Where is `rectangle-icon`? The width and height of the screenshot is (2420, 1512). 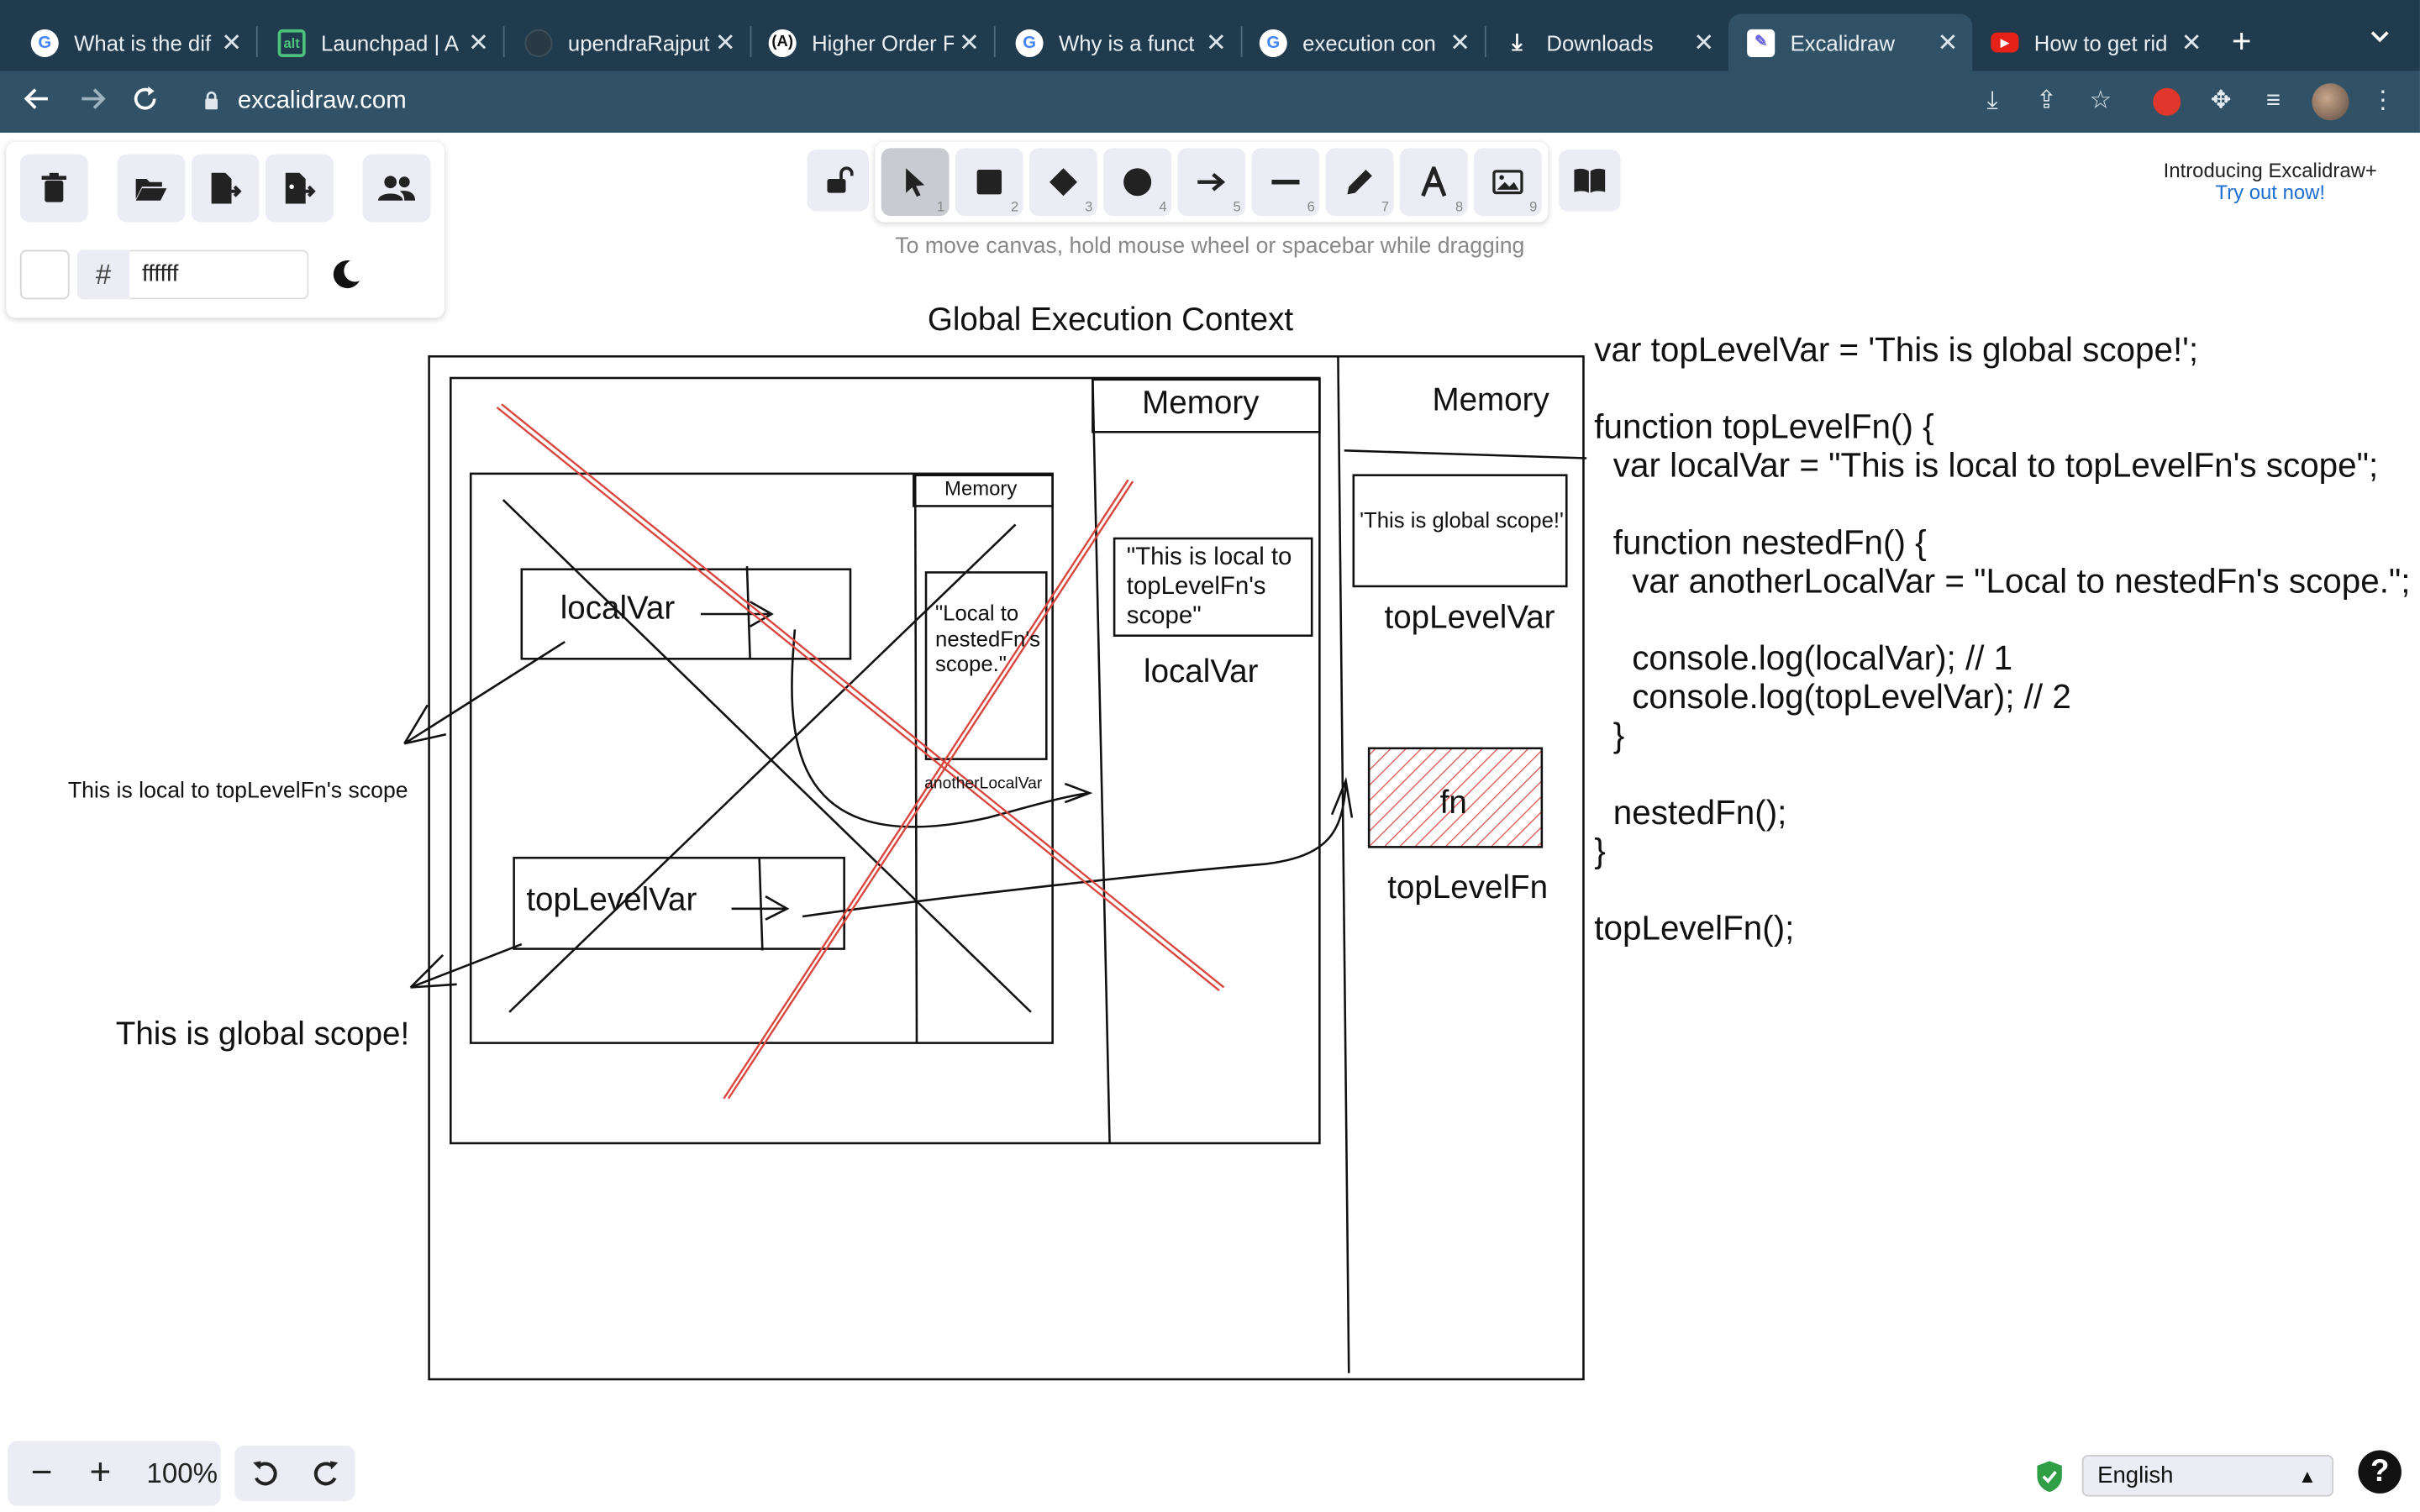
rectangle-icon is located at coordinates (989, 182).